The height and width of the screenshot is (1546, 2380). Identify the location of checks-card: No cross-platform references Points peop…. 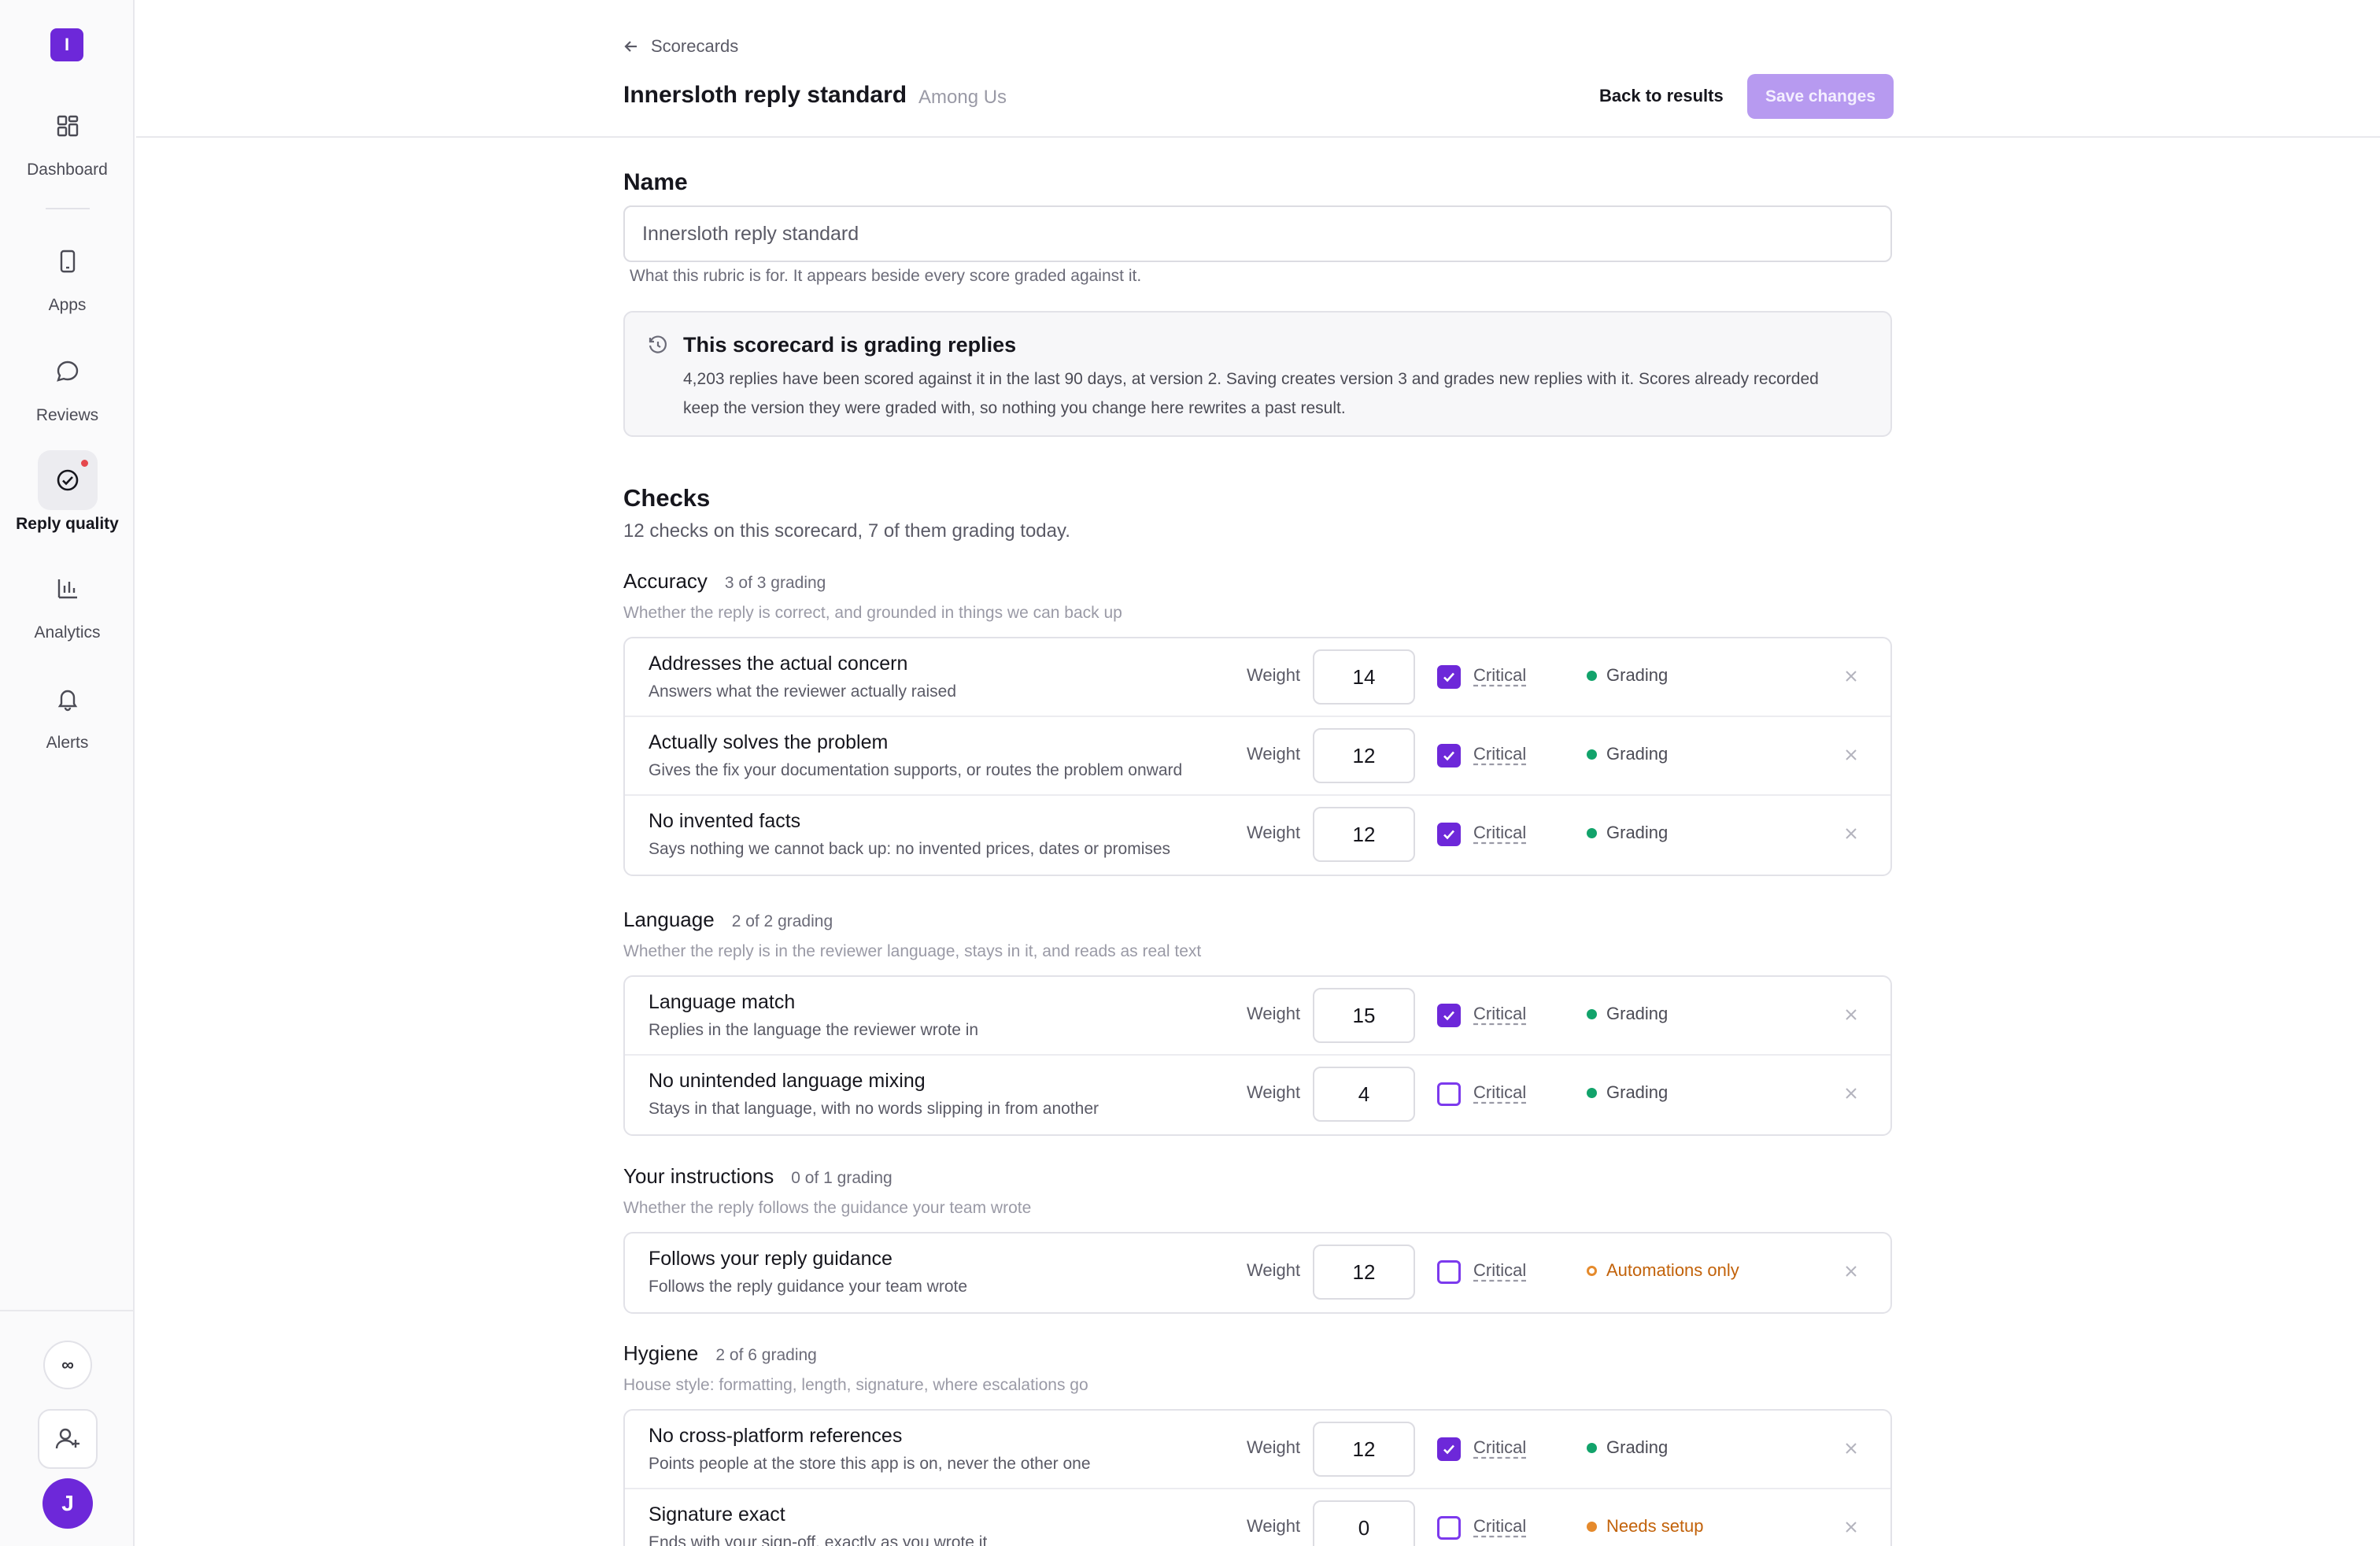
(1257, 1477).